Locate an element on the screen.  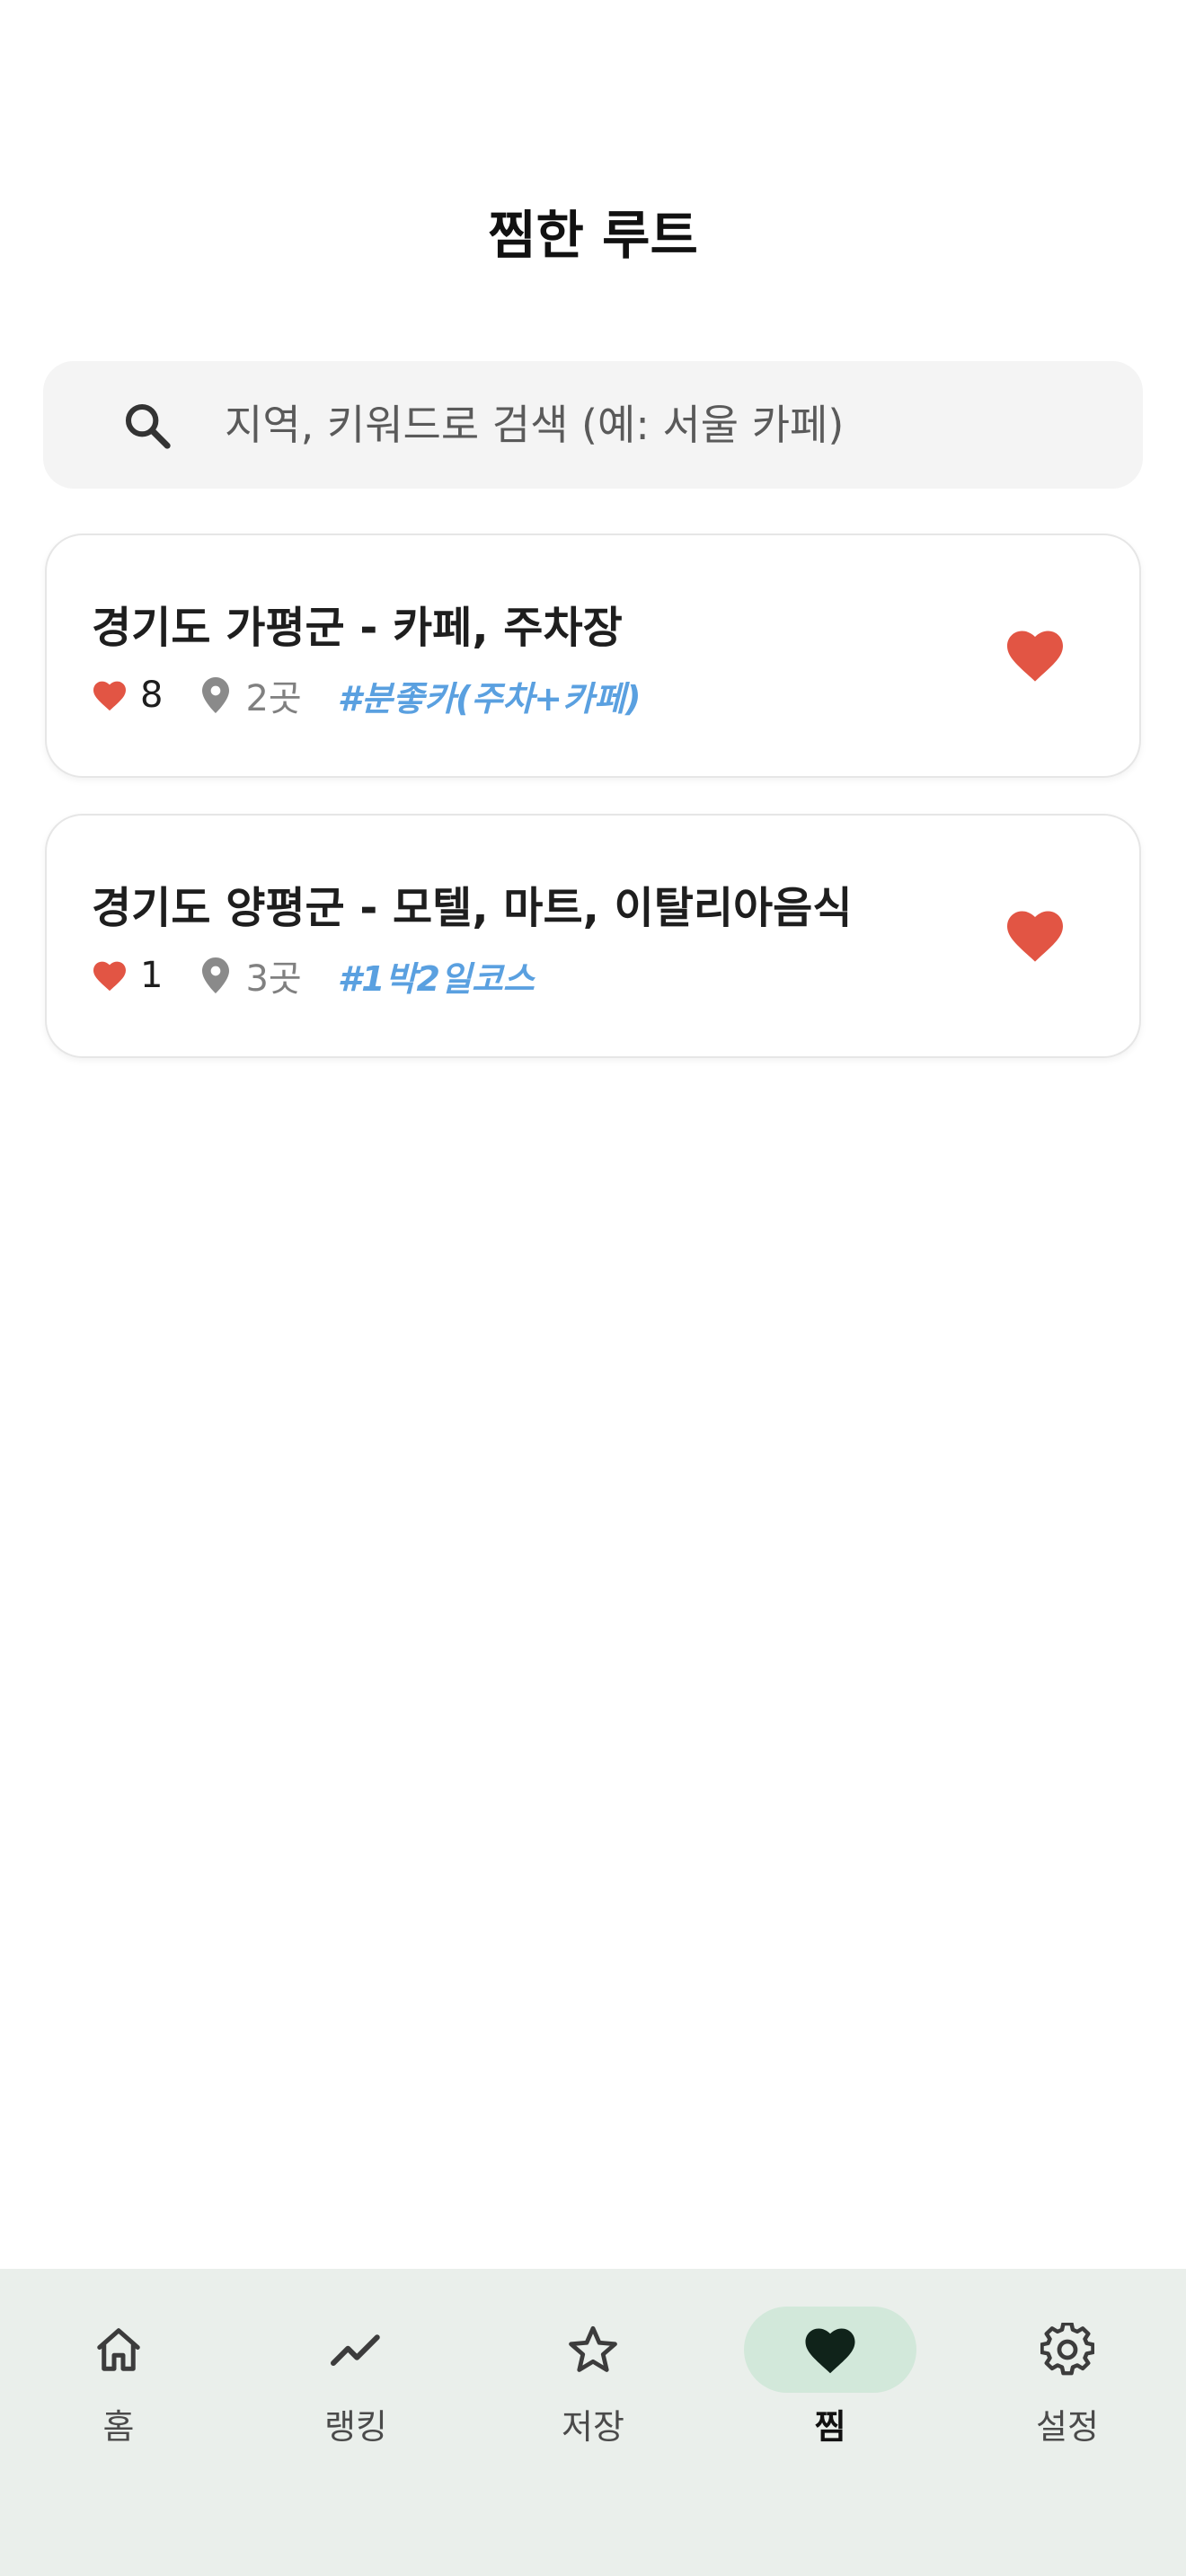
route-tag: #분좋카(주차+카페) is located at coordinates (490, 695).